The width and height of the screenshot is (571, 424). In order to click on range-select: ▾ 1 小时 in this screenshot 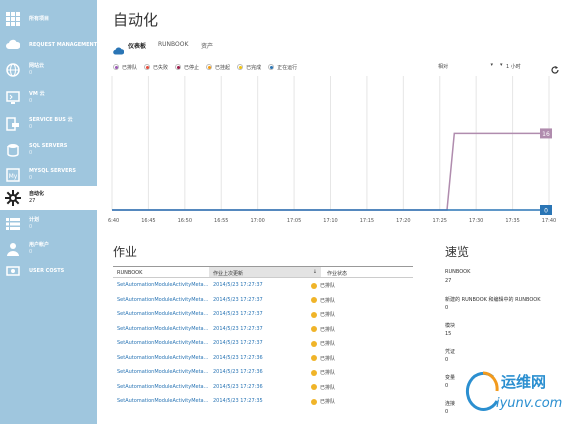, I will do `click(517, 66)`.